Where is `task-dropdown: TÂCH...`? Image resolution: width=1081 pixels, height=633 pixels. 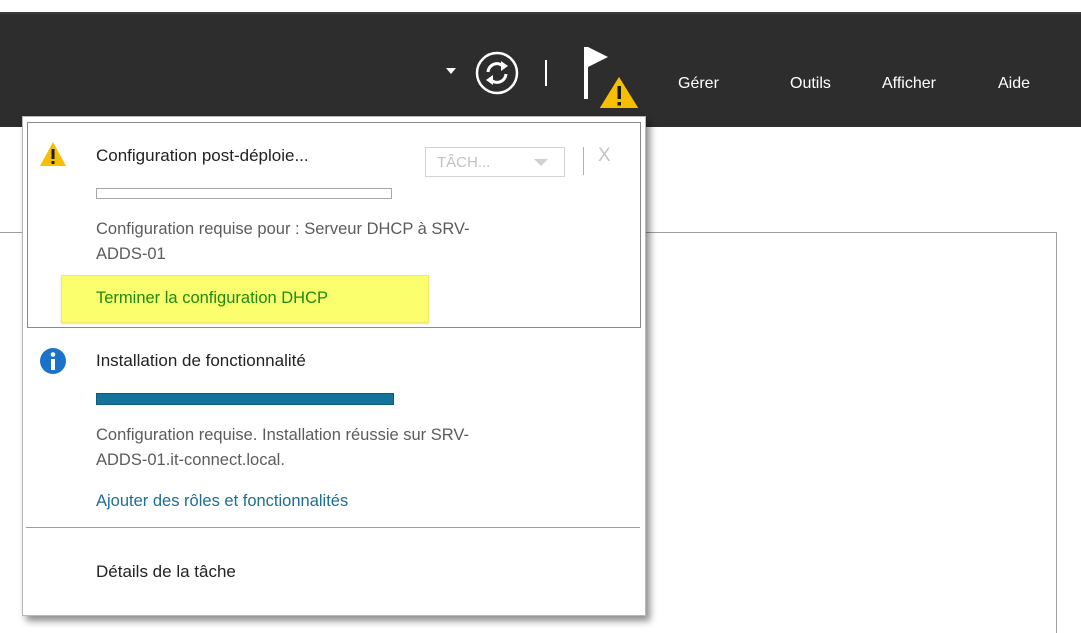
task-dropdown: TÂCH... is located at coordinates (495, 162).